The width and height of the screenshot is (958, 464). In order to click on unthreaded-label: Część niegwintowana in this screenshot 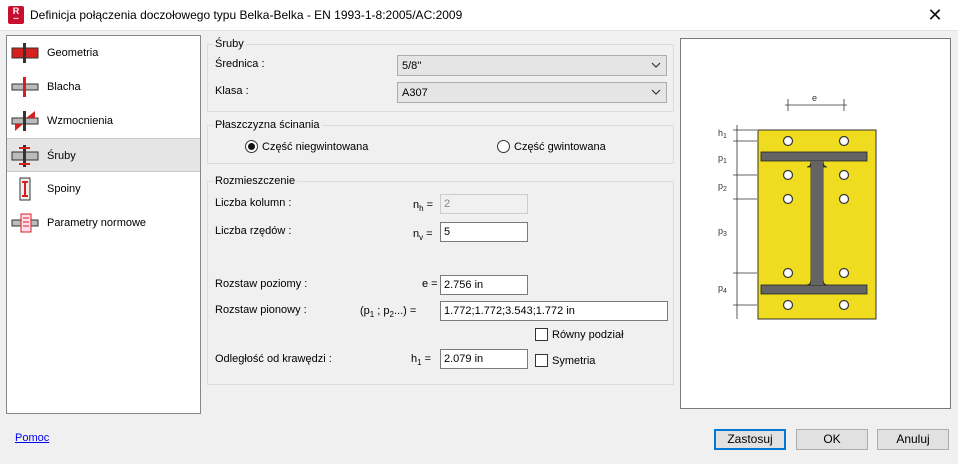, I will do `click(315, 147)`.